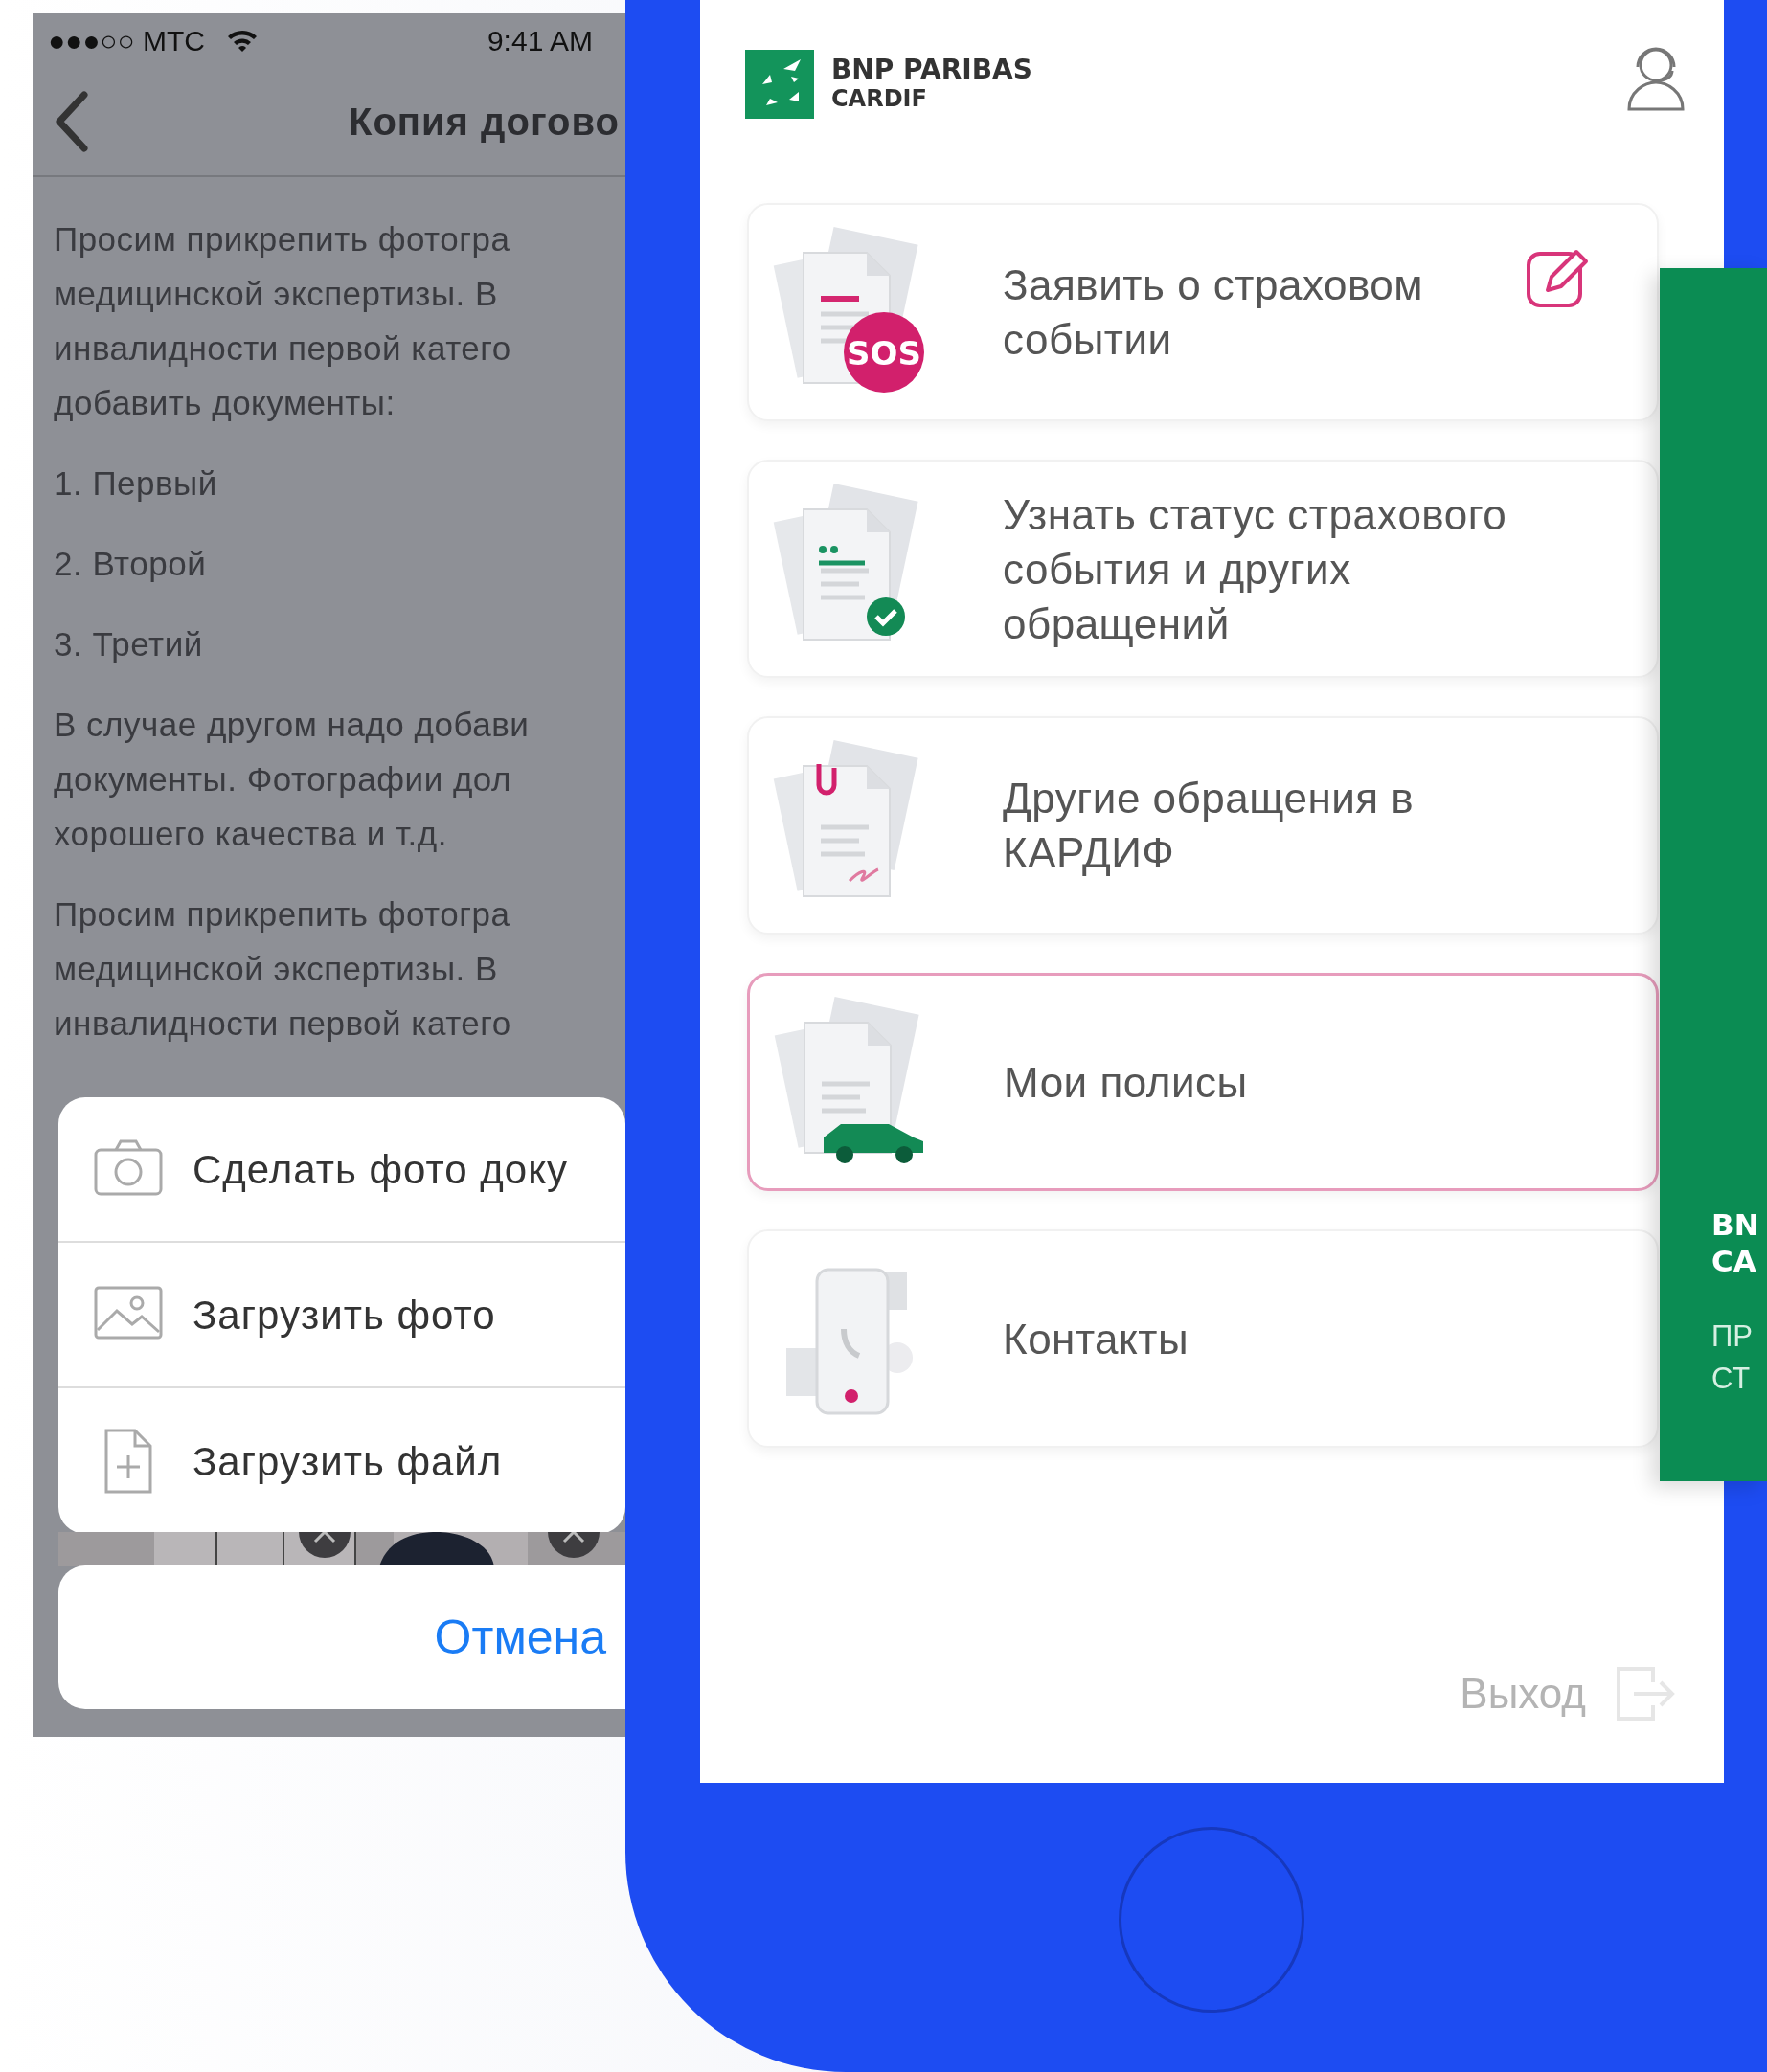 This screenshot has height=2072, width=1767. What do you see at coordinates (344, 1315) in the screenshot?
I see `item-label: Загрузить фото` at bounding box center [344, 1315].